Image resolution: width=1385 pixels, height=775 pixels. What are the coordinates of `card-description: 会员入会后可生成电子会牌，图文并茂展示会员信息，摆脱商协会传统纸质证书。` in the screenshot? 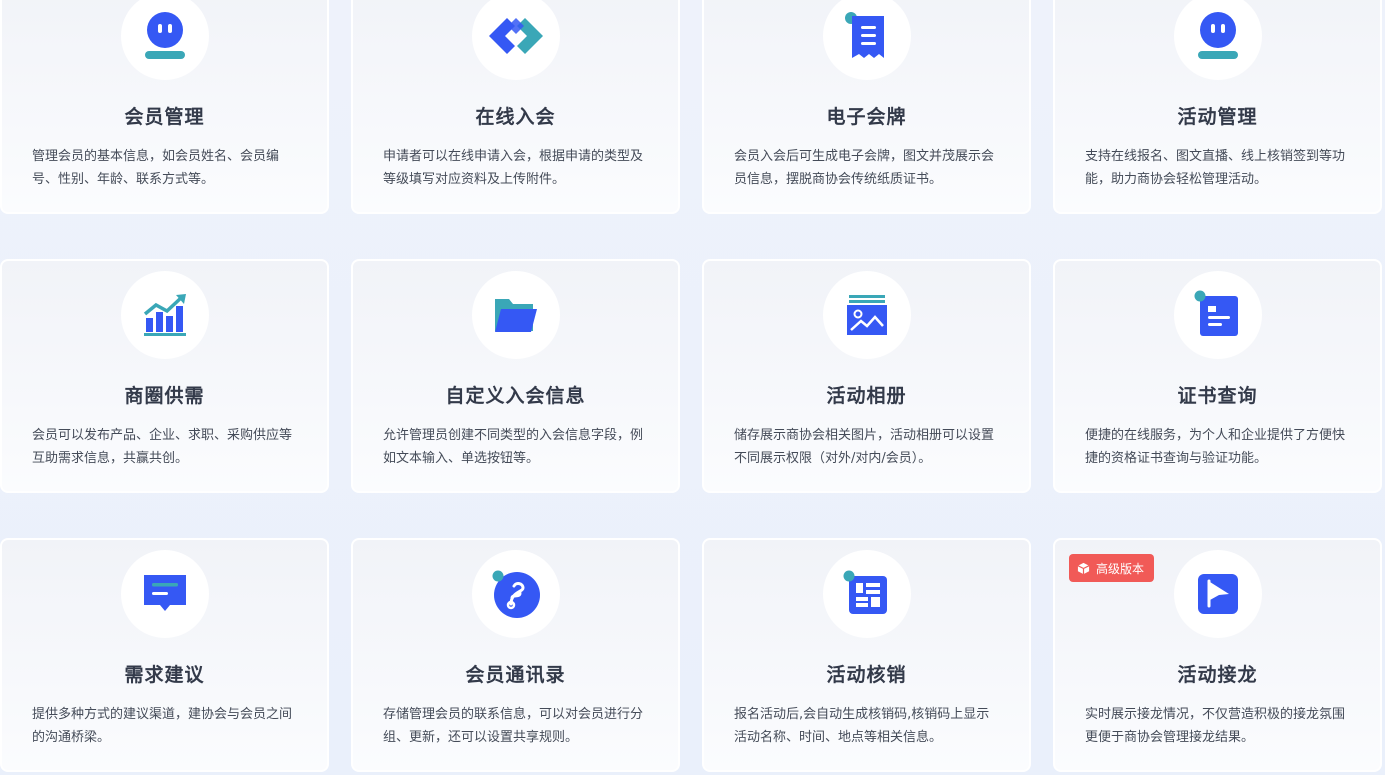 It's located at (864, 168).